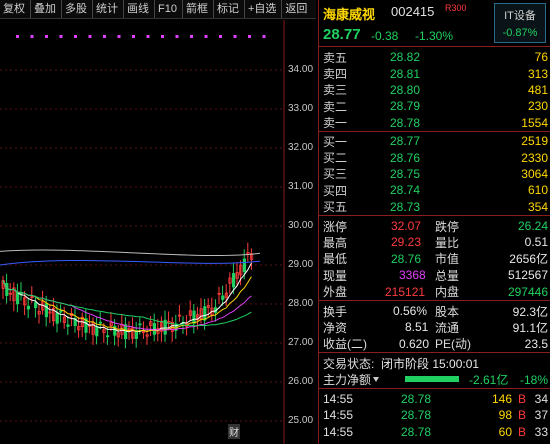 Image resolution: width=550 pixels, height=444 pixels. I want to click on low-label: 最低, so click(335, 259).